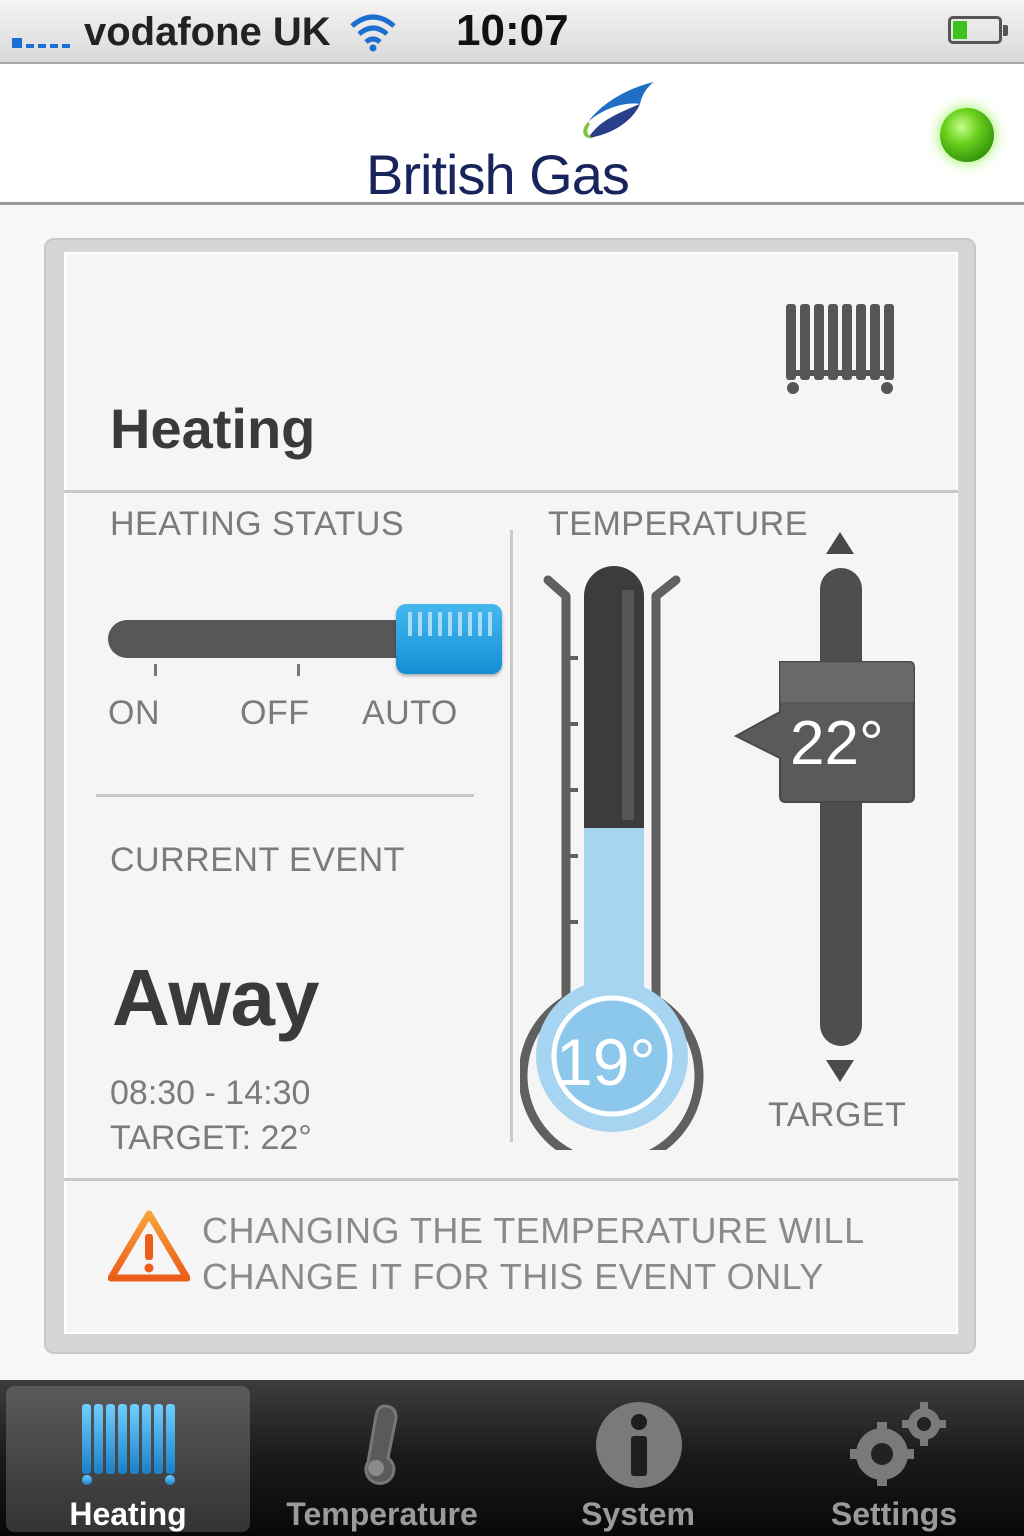 The image size is (1024, 1536). Describe the element at coordinates (513, 1276) in the screenshot. I see `warning-line-2: CHANGE IT FOR THIS EVENT ONLY` at that location.